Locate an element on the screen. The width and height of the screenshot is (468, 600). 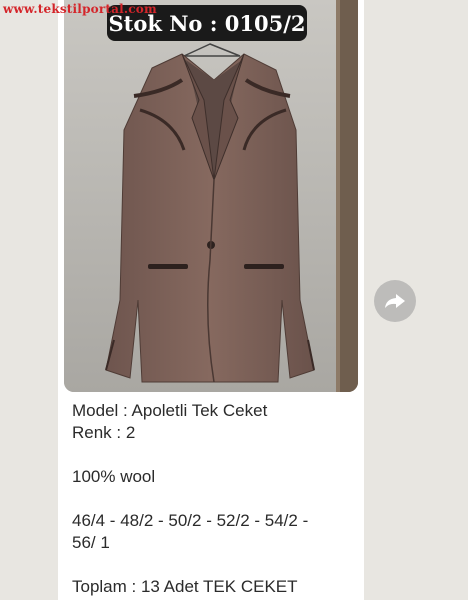
caption-sizes-cont: 56/ 1 is located at coordinates (91, 542).